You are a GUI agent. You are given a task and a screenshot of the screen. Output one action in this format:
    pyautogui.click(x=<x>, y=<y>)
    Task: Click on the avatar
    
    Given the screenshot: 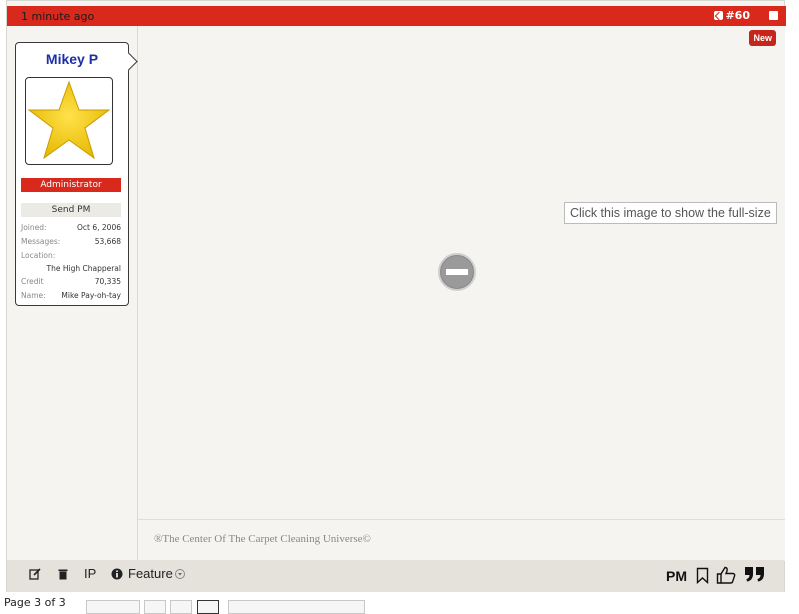 What is the action you would take?
    pyautogui.click(x=69, y=121)
    